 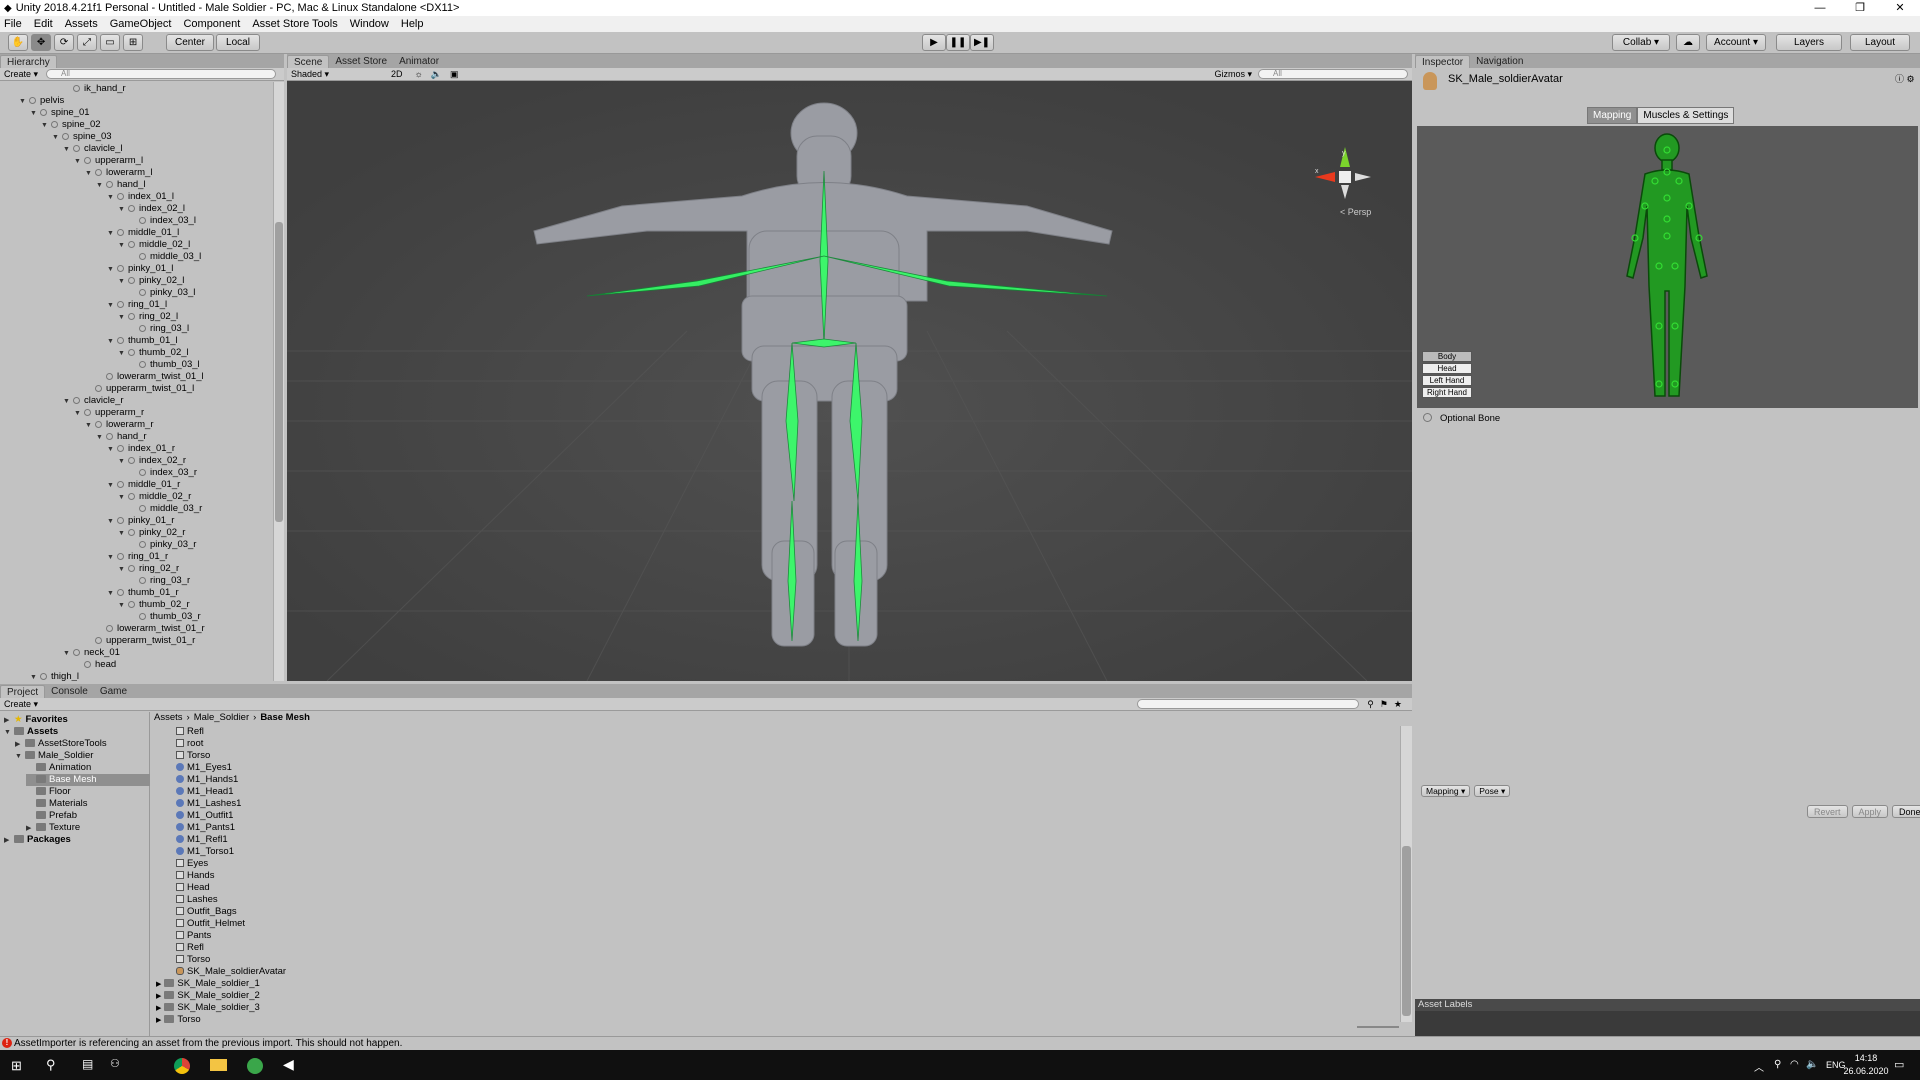 What do you see at coordinates (982, 42) in the screenshot?
I see `step-button: ▶❚` at bounding box center [982, 42].